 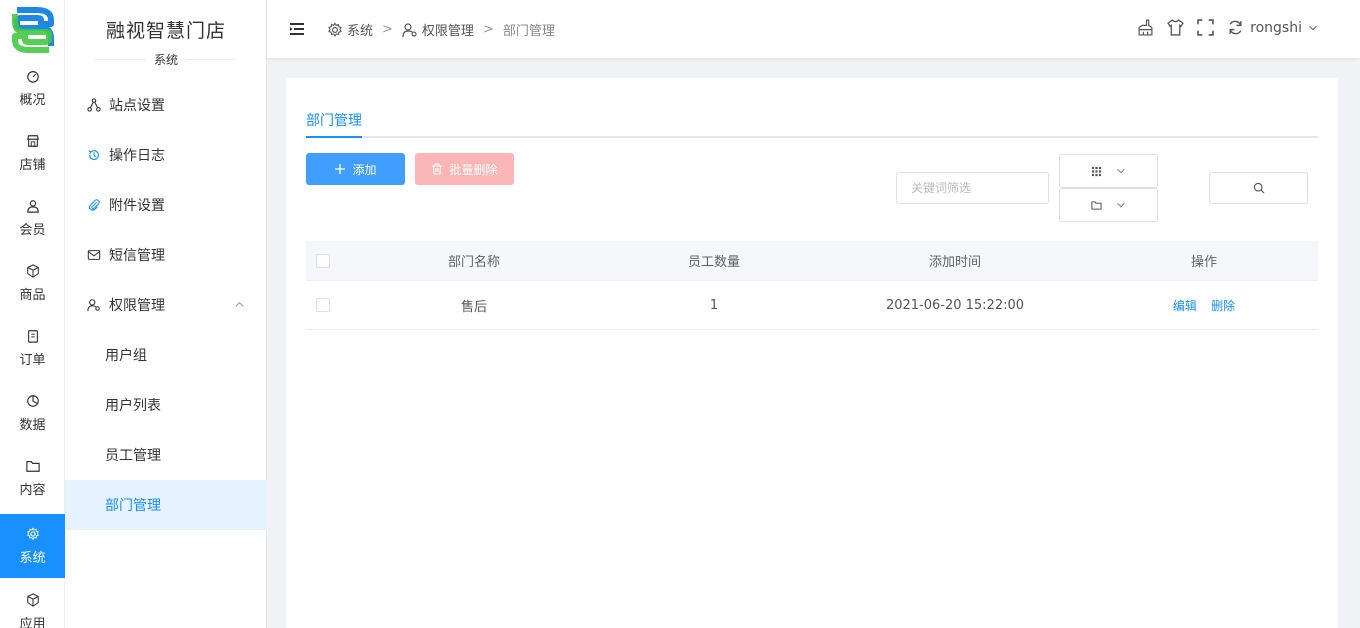 I want to click on department-name: 售后, so click(x=473, y=307).